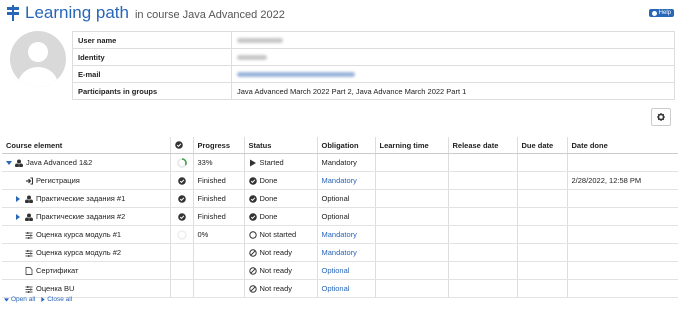 This screenshot has width=680, height=311. I want to click on table-row: Сертификат Not ready Optional, so click(340, 270).